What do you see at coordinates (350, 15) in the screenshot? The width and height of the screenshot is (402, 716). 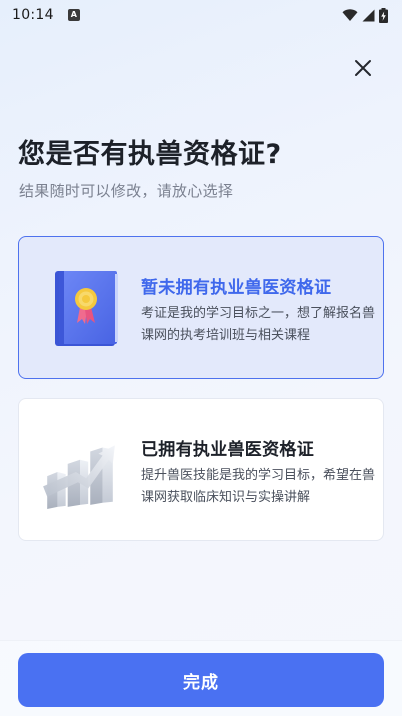 I see `wifi-icon` at bounding box center [350, 15].